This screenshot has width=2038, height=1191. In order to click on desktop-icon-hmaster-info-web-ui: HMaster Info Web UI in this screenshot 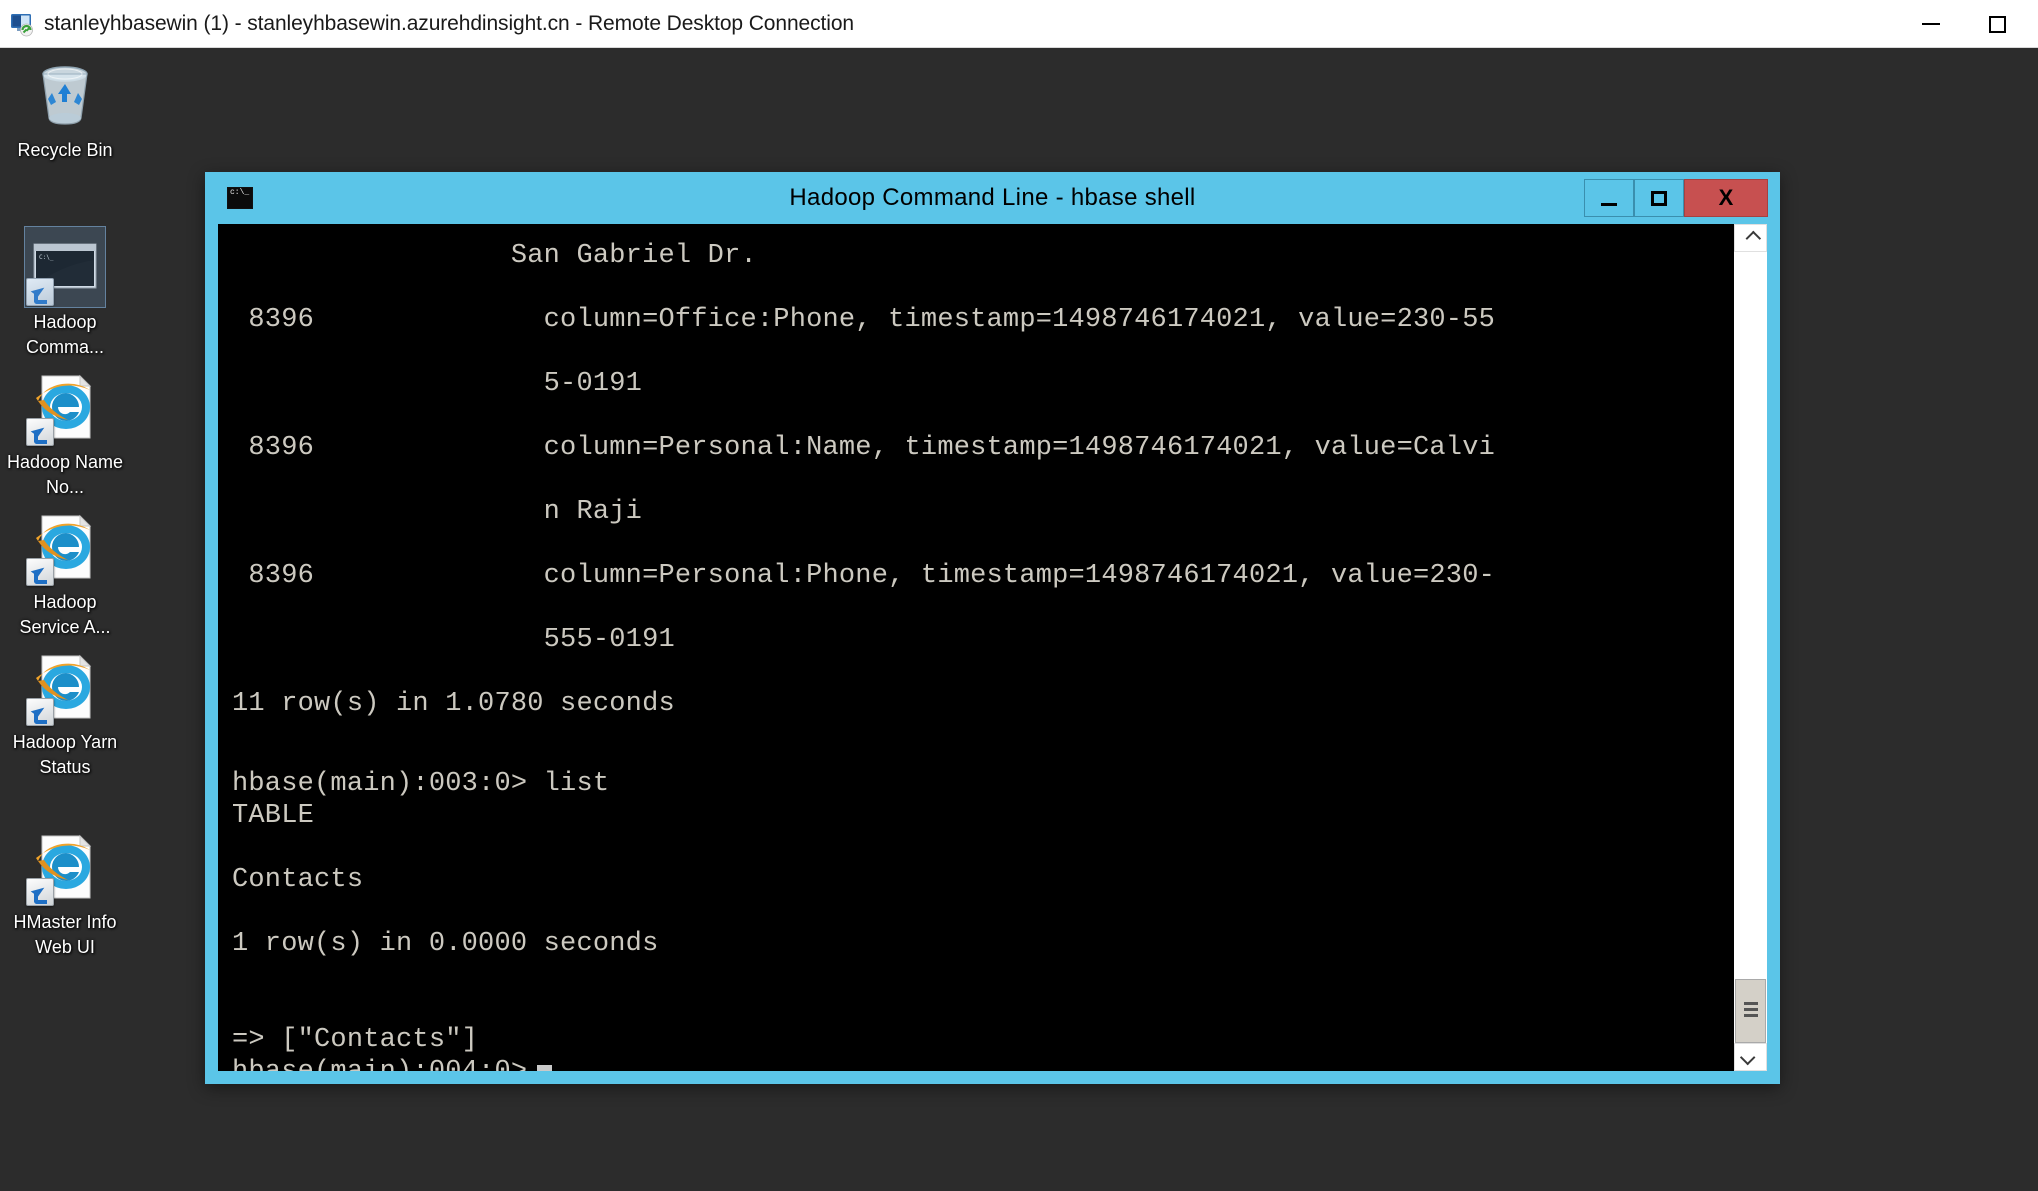, I will do `click(65, 895)`.